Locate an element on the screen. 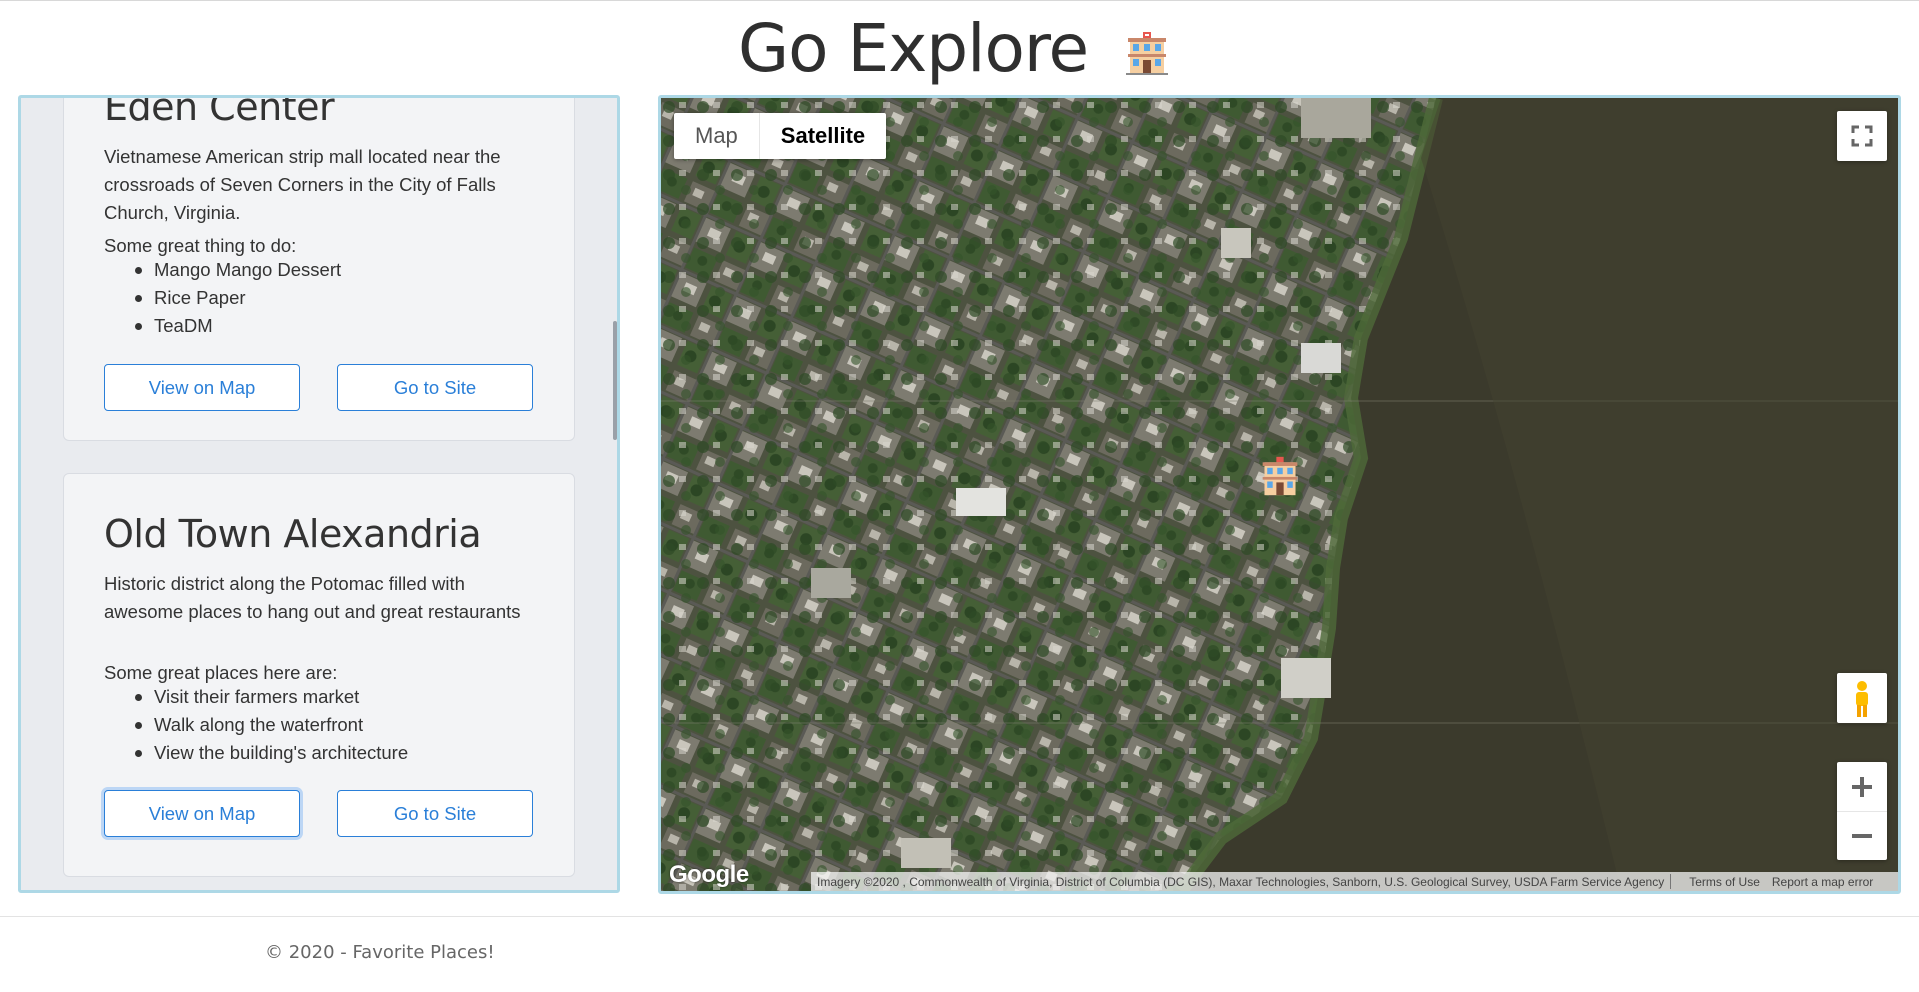 The image size is (1919, 992). zoom-in-icon is located at coordinates (1862, 786).